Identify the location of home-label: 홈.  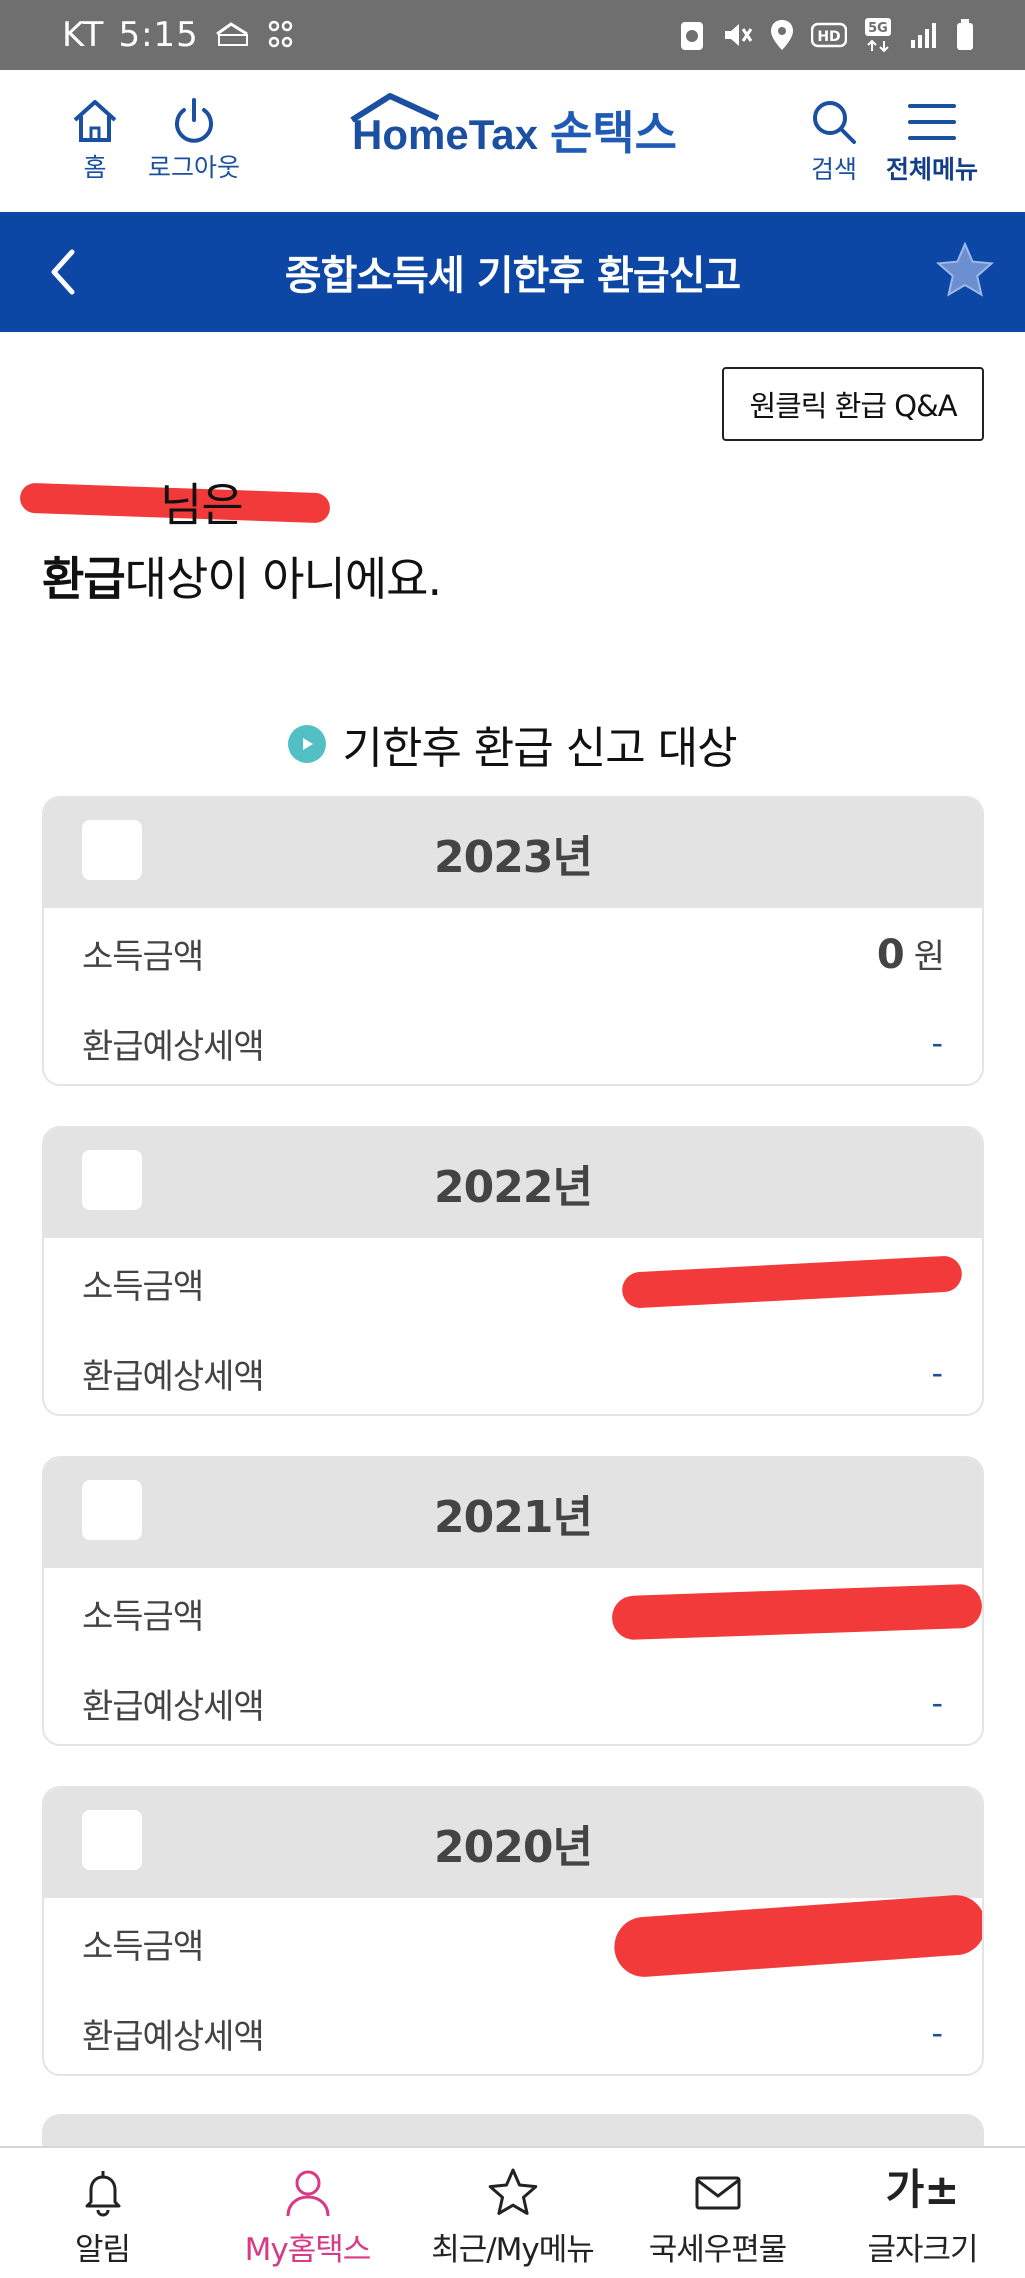
(95, 167).